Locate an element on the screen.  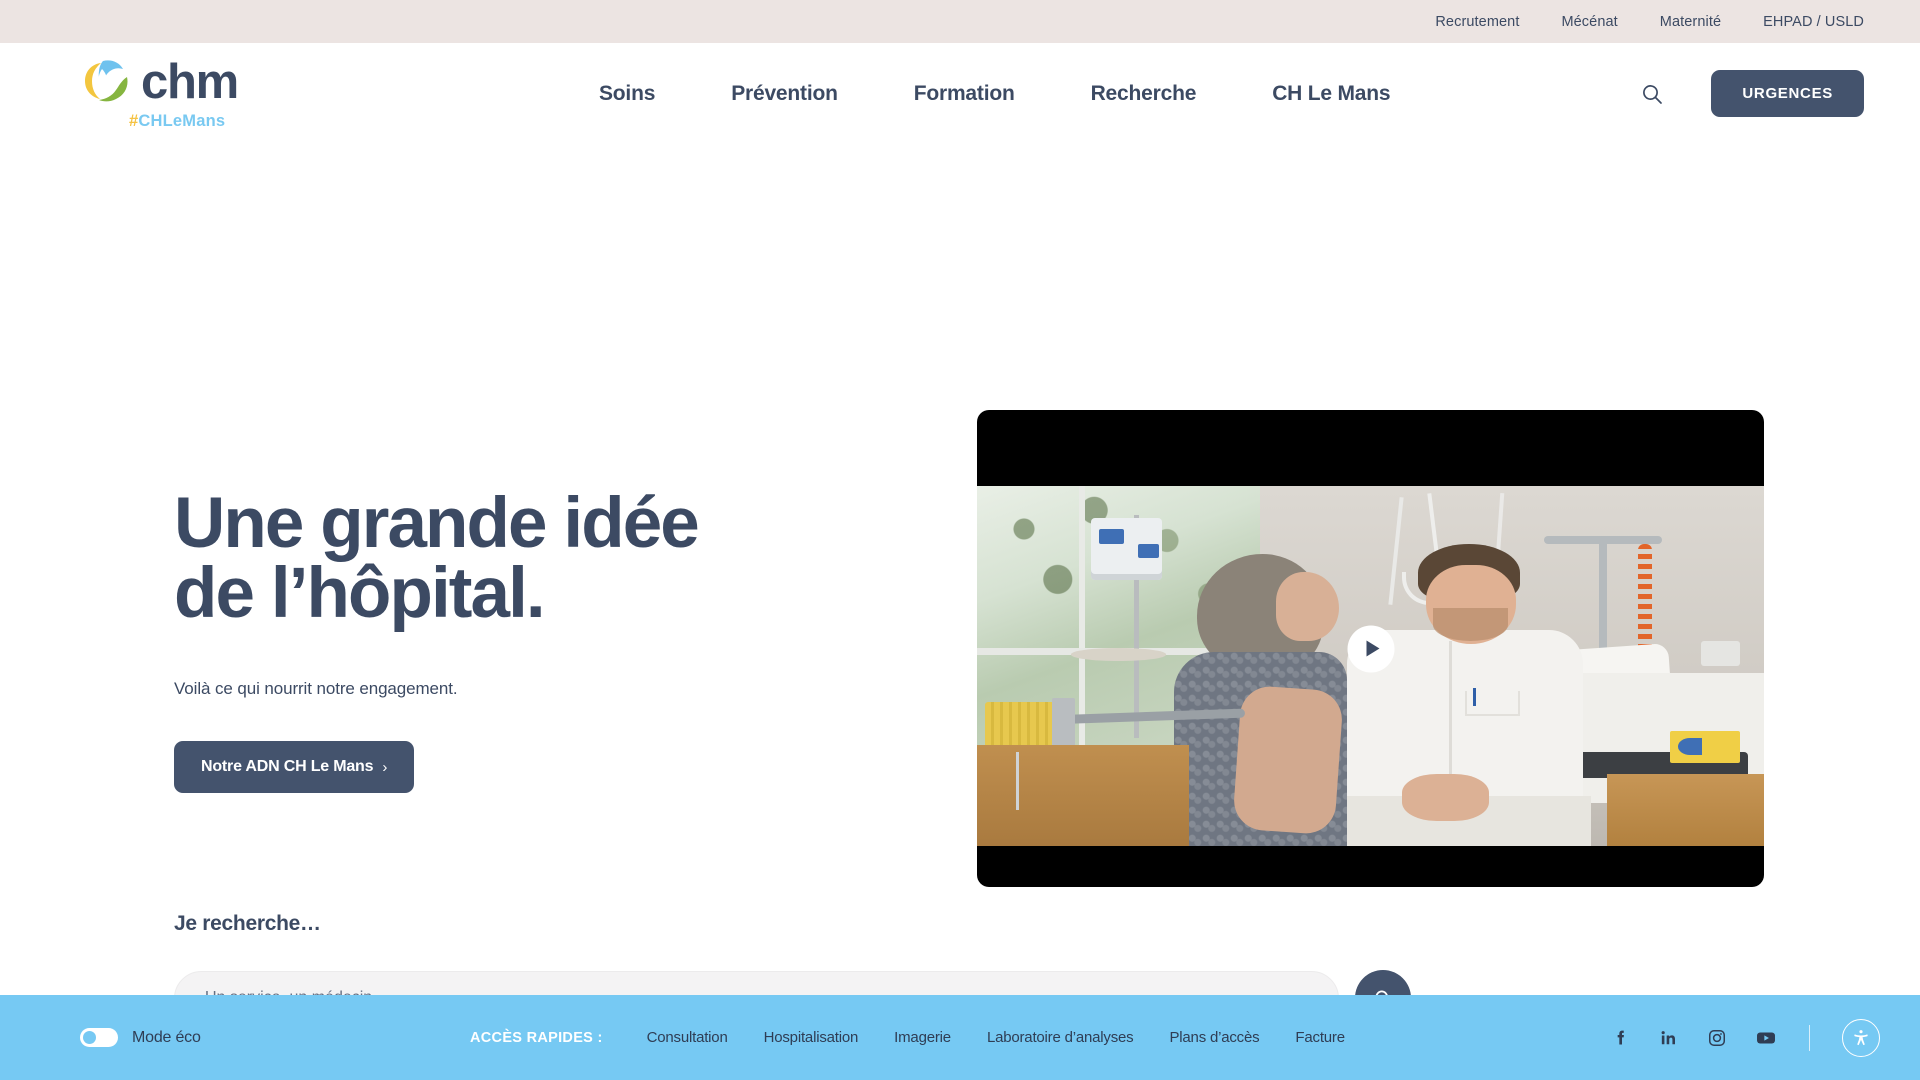
logo-row: chm is located at coordinates (159, 81).